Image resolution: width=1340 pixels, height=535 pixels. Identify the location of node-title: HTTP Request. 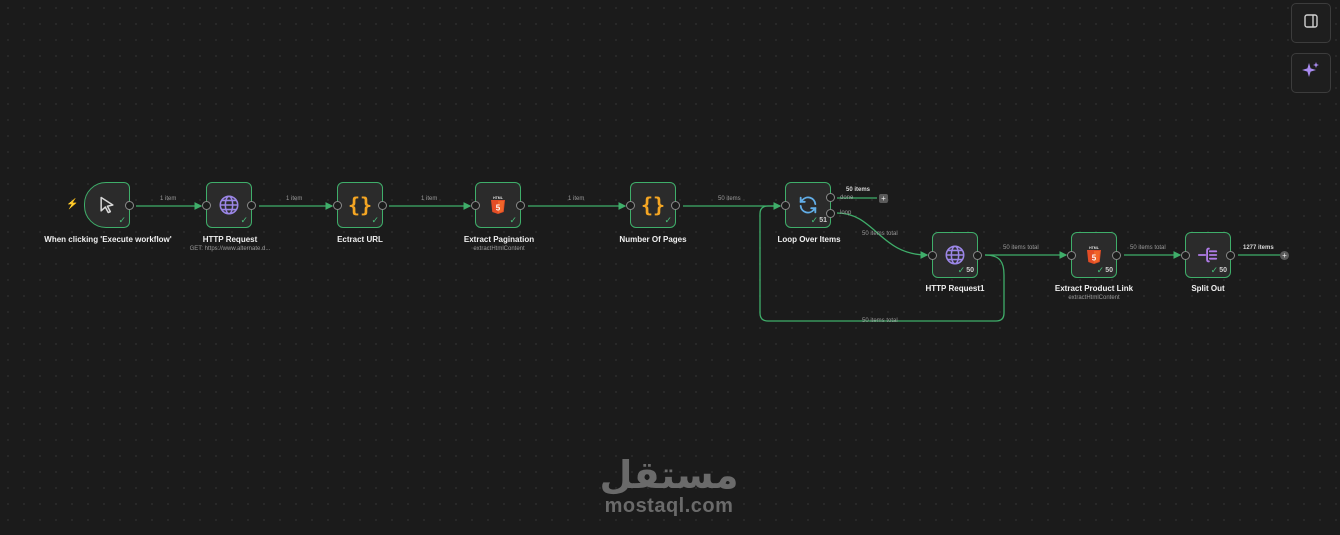
(230, 239).